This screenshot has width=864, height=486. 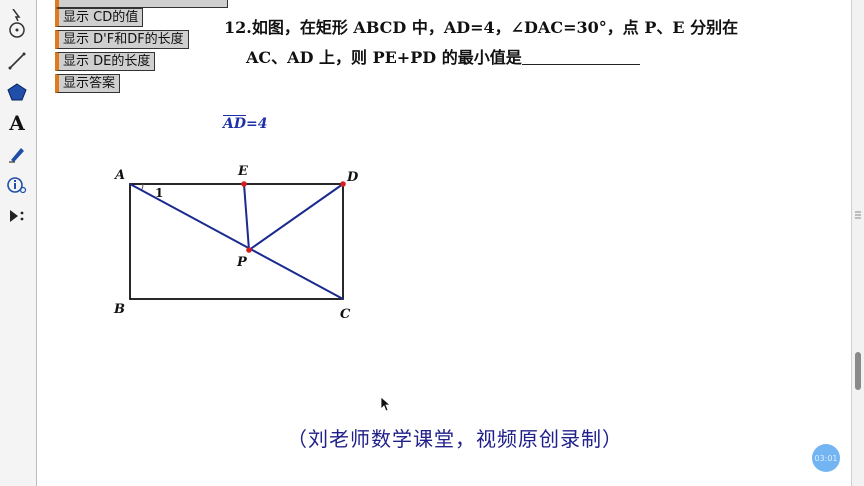 I want to click on point-d, so click(x=343, y=184).